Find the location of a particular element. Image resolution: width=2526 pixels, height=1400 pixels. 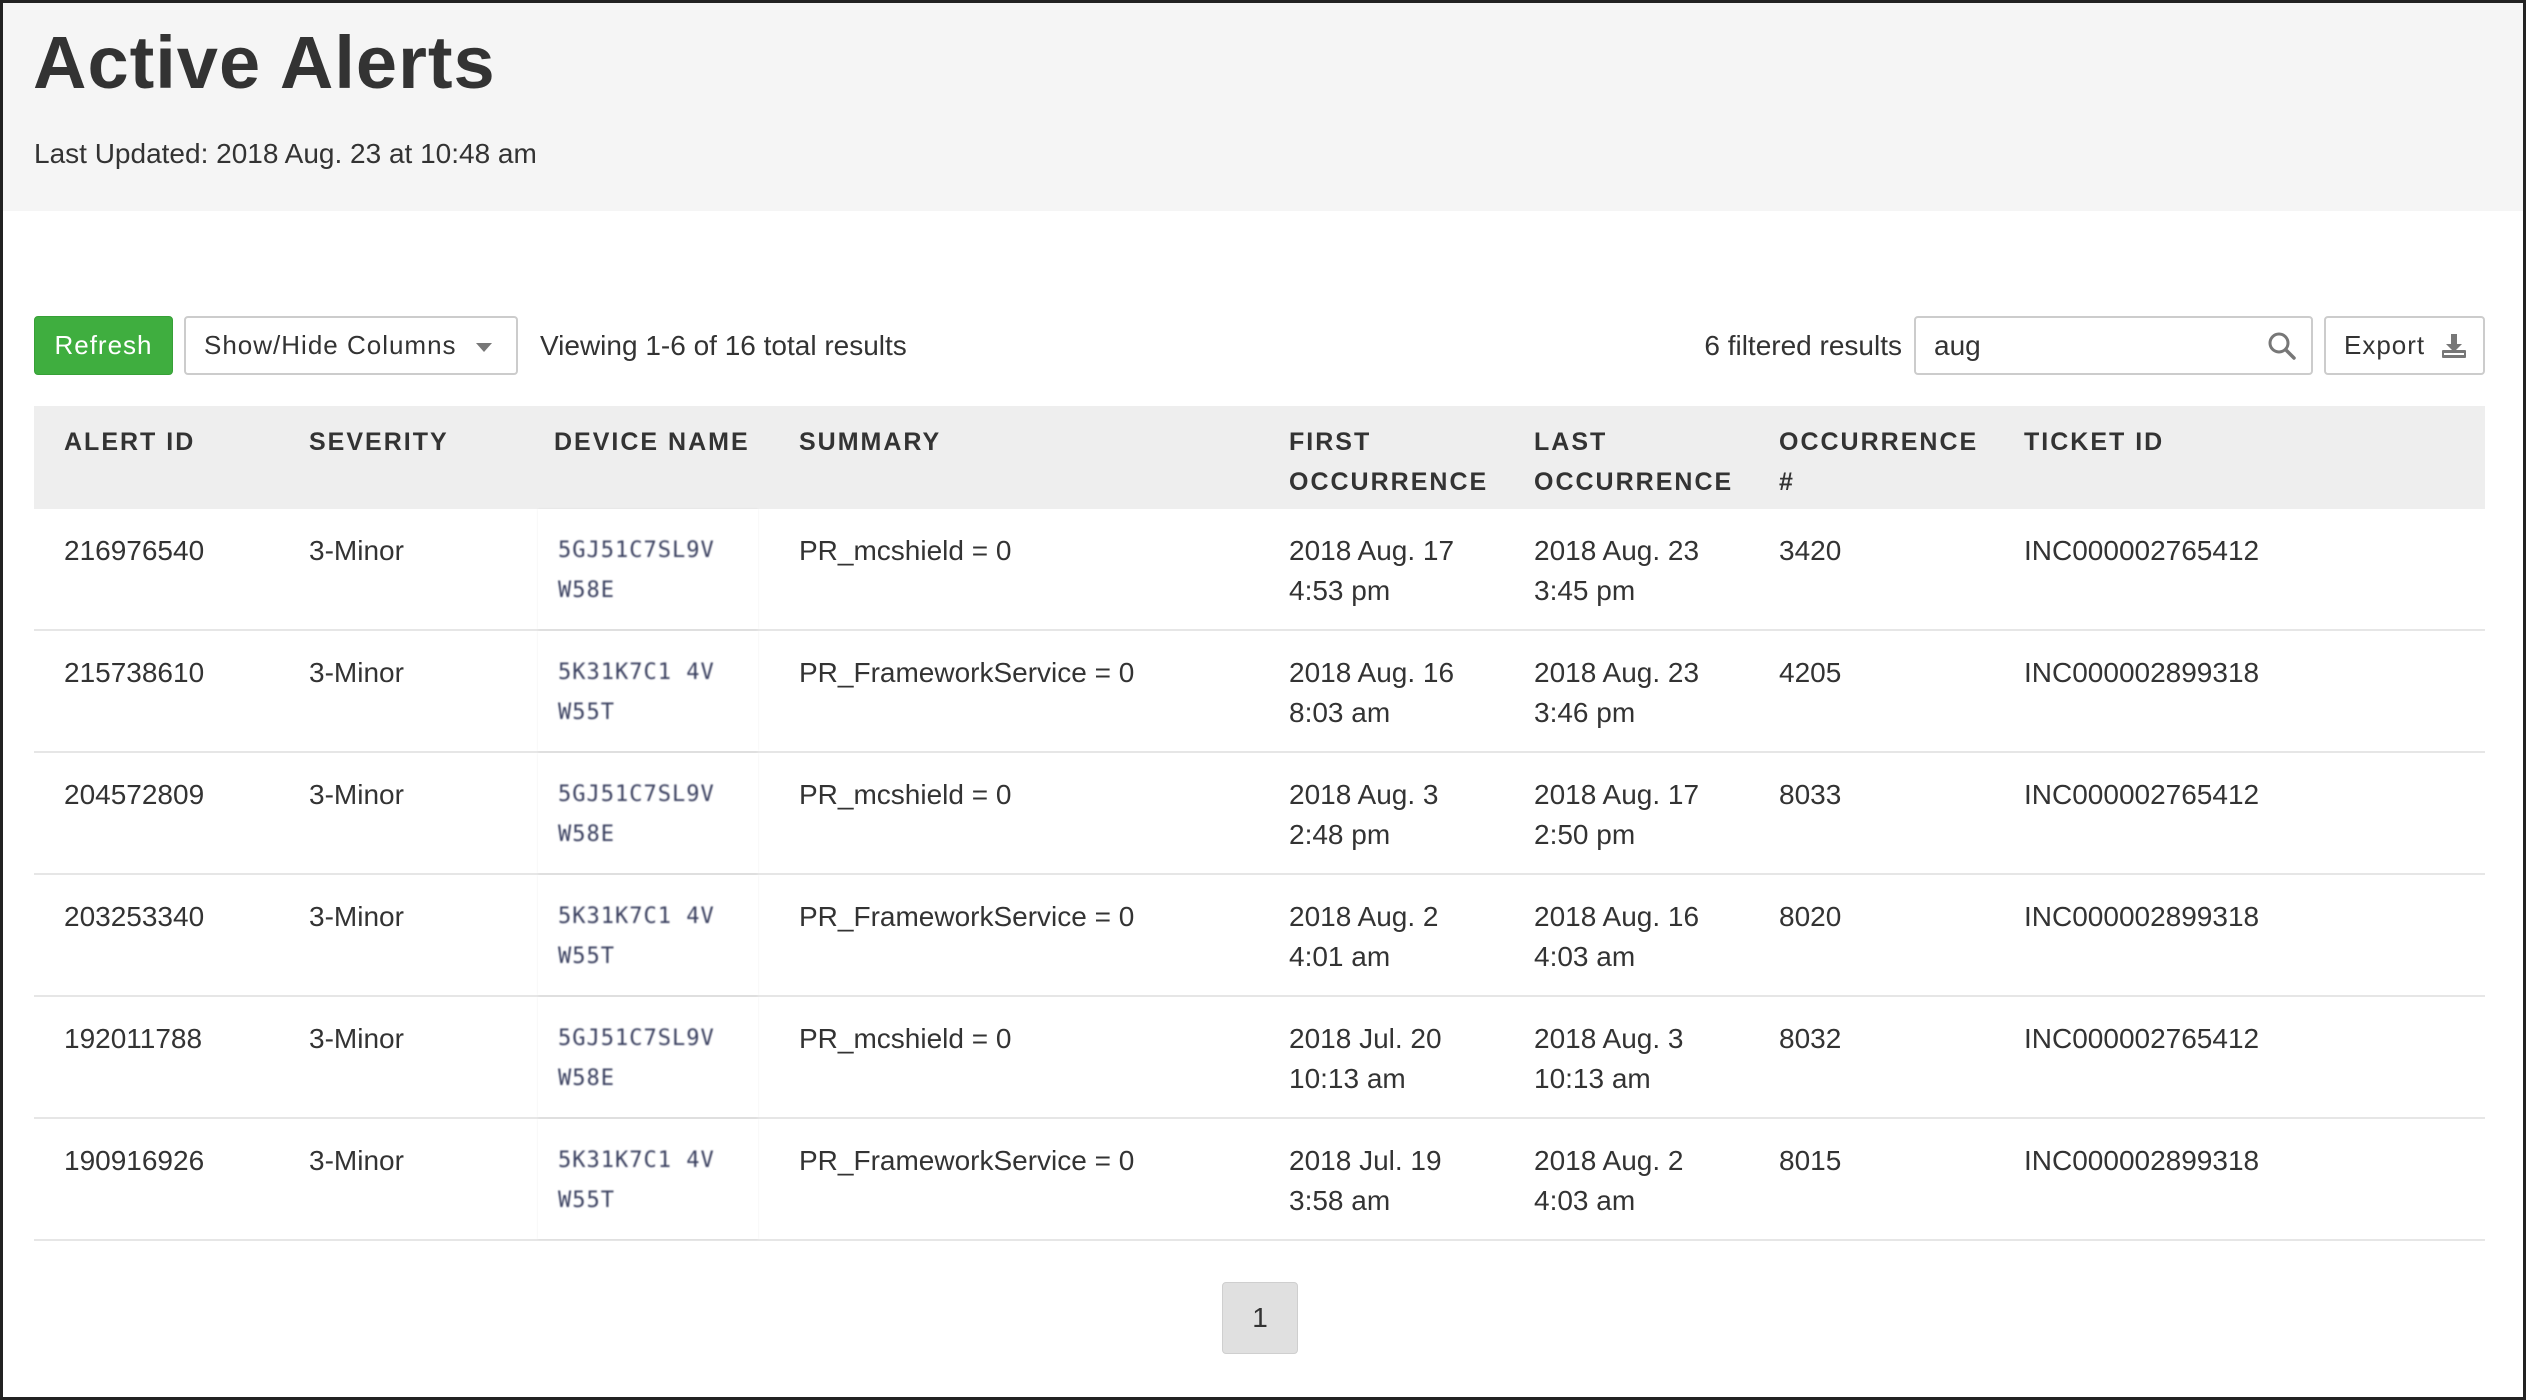

column-header-ticket-id: TICKET ID is located at coordinates (2094, 442).